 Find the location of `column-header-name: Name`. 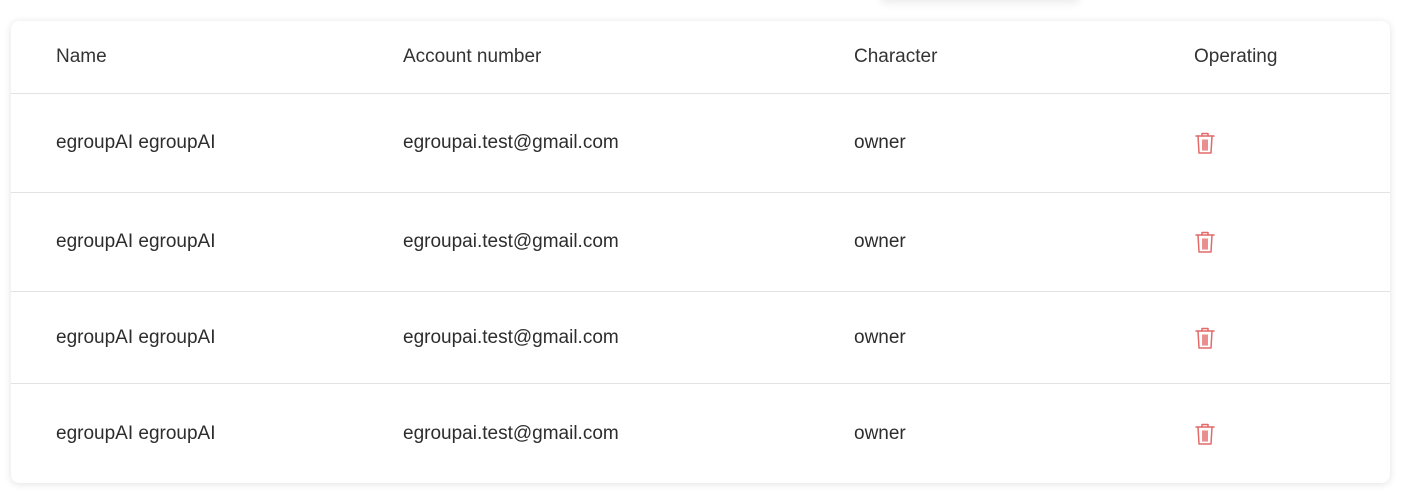

column-header-name: Name is located at coordinates (81, 56).